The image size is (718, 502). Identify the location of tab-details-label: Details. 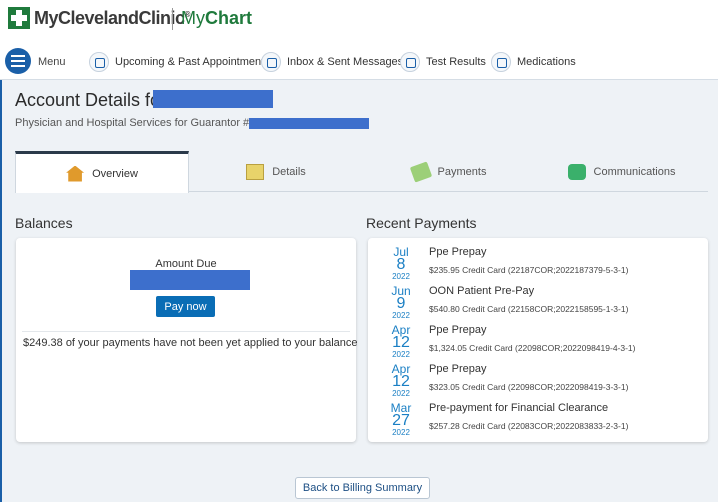
(289, 171).